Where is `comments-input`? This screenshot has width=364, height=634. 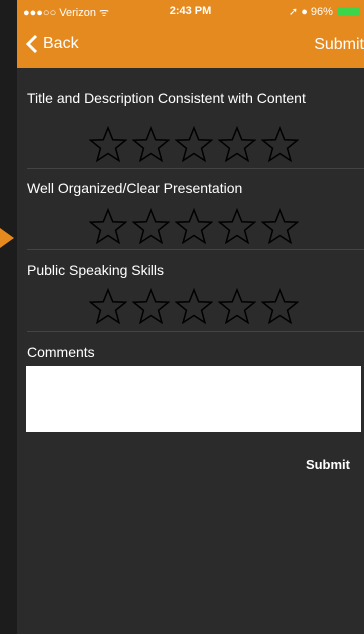
comments-input is located at coordinates (193, 399).